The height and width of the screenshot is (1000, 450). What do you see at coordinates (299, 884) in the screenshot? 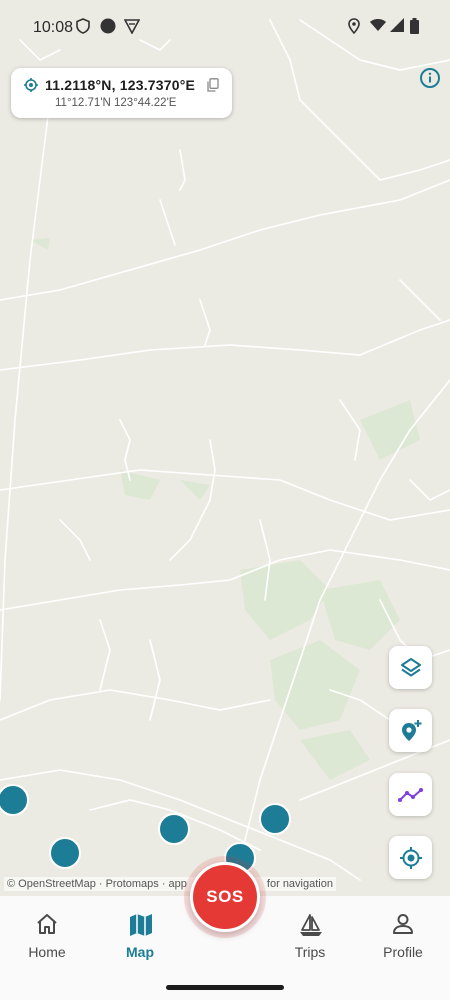
I see `attribution-tail: for navigation` at bounding box center [299, 884].